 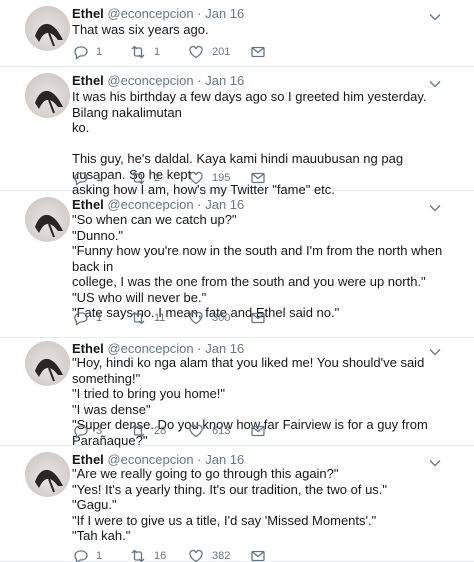 What do you see at coordinates (160, 431) in the screenshot?
I see `retweet-count: 28` at bounding box center [160, 431].